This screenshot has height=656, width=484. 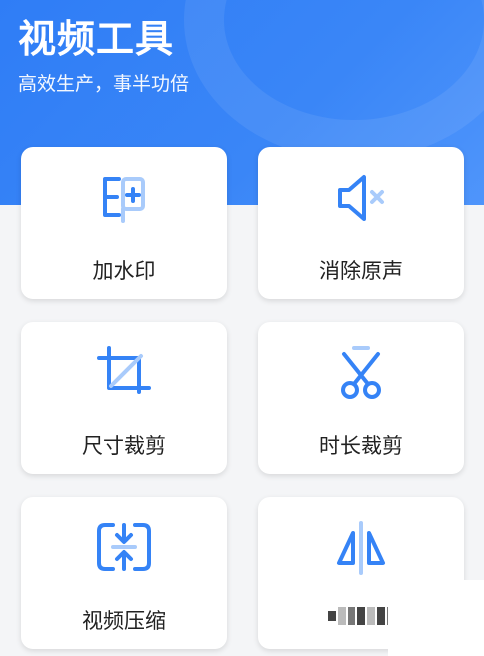 What do you see at coordinates (104, 84) in the screenshot?
I see `page-subtitle: 高效生产，事半功倍` at bounding box center [104, 84].